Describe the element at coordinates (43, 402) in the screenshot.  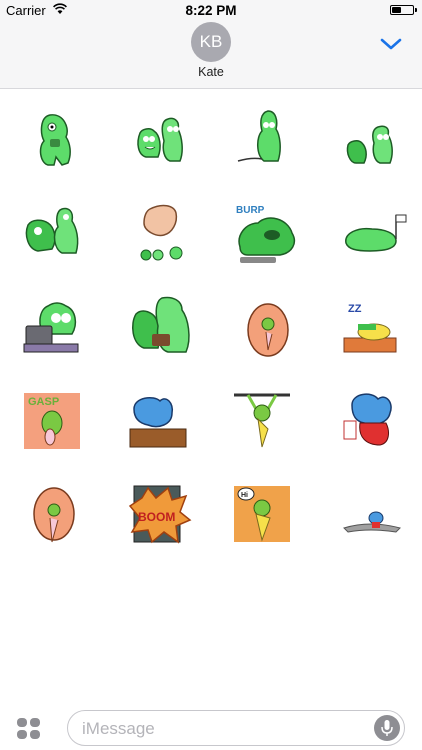
I see `gasp-label: GASP` at that location.